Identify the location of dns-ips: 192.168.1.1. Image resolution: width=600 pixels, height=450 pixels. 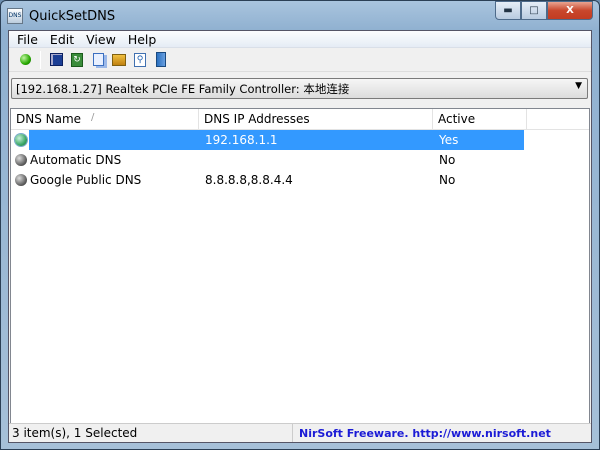
(241, 140).